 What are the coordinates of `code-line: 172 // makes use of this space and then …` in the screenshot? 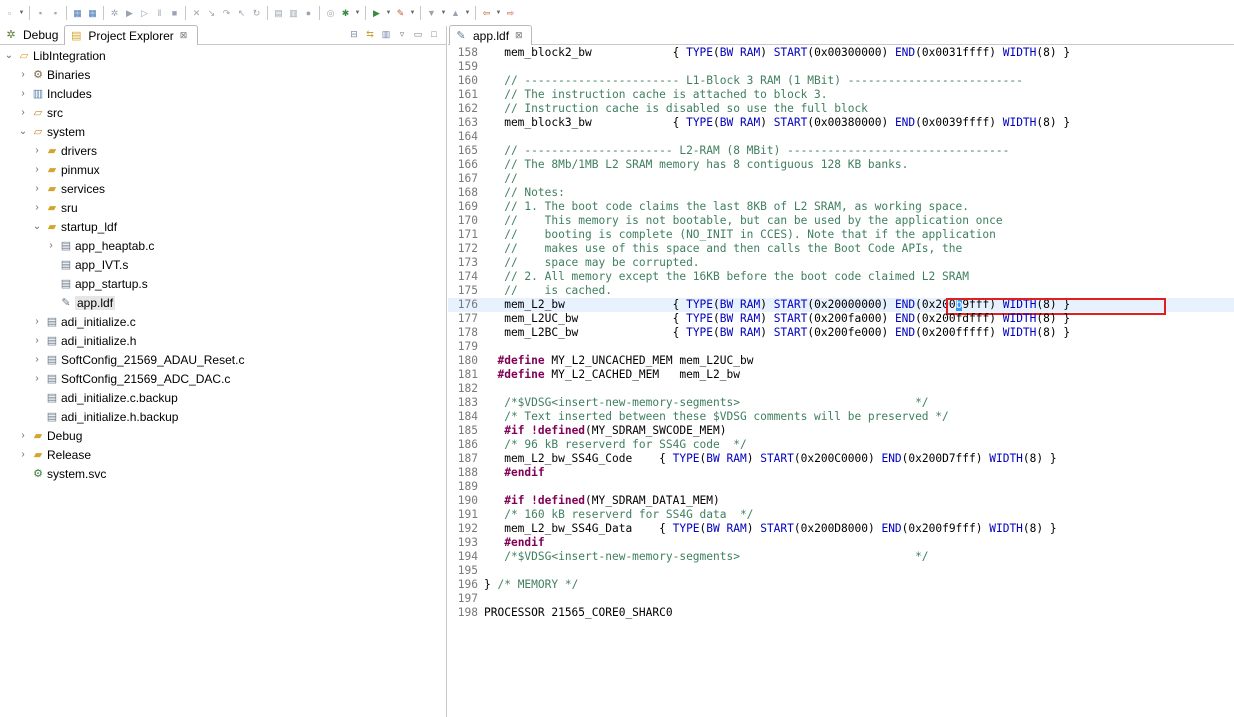 It's located at (841, 249).